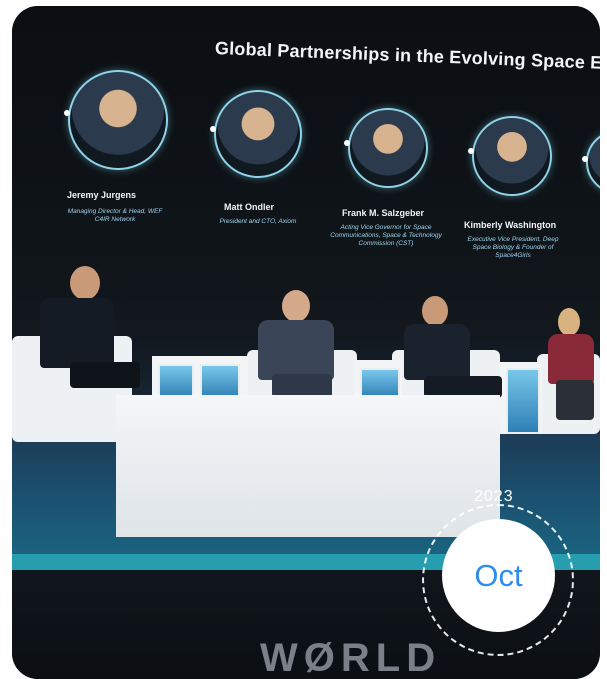 Image resolution: width=607 pixels, height=679 pixels. What do you see at coordinates (494, 496) in the screenshot?
I see `date-badge-year: 2023` at bounding box center [494, 496].